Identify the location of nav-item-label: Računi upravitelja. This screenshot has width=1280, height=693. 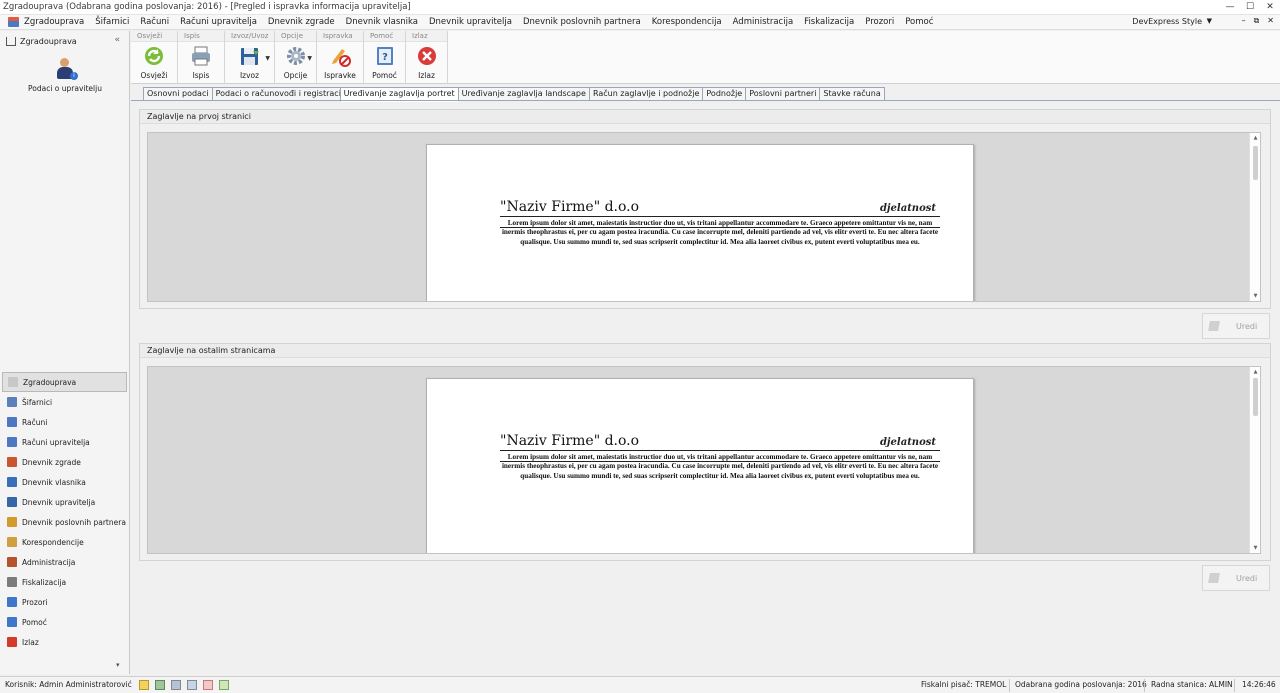
(56, 442).